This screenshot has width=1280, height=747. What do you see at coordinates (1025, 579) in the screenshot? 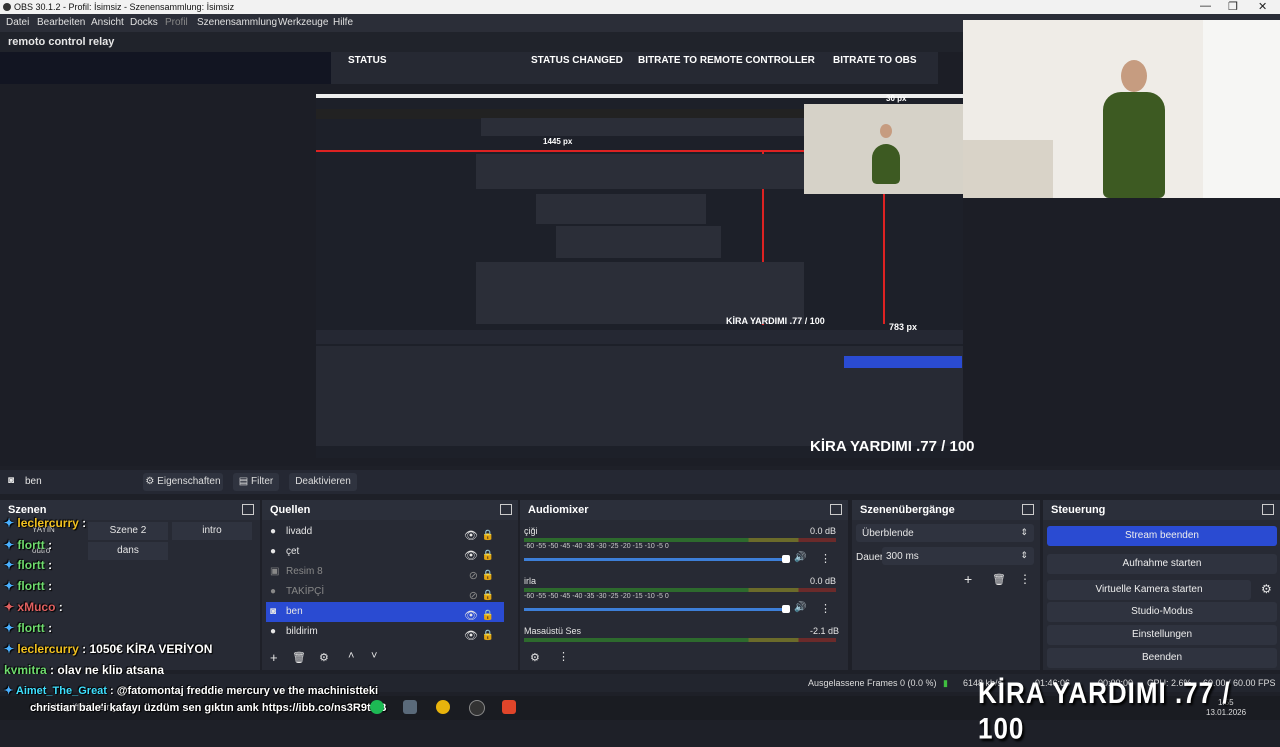
I see `transition-menu-icon: ⋮` at bounding box center [1025, 579].